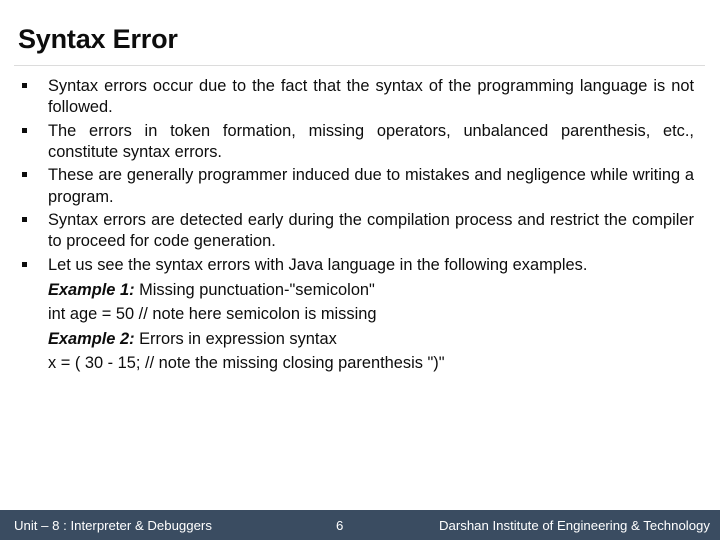  I want to click on footer-page-number: 6, so click(340, 525).